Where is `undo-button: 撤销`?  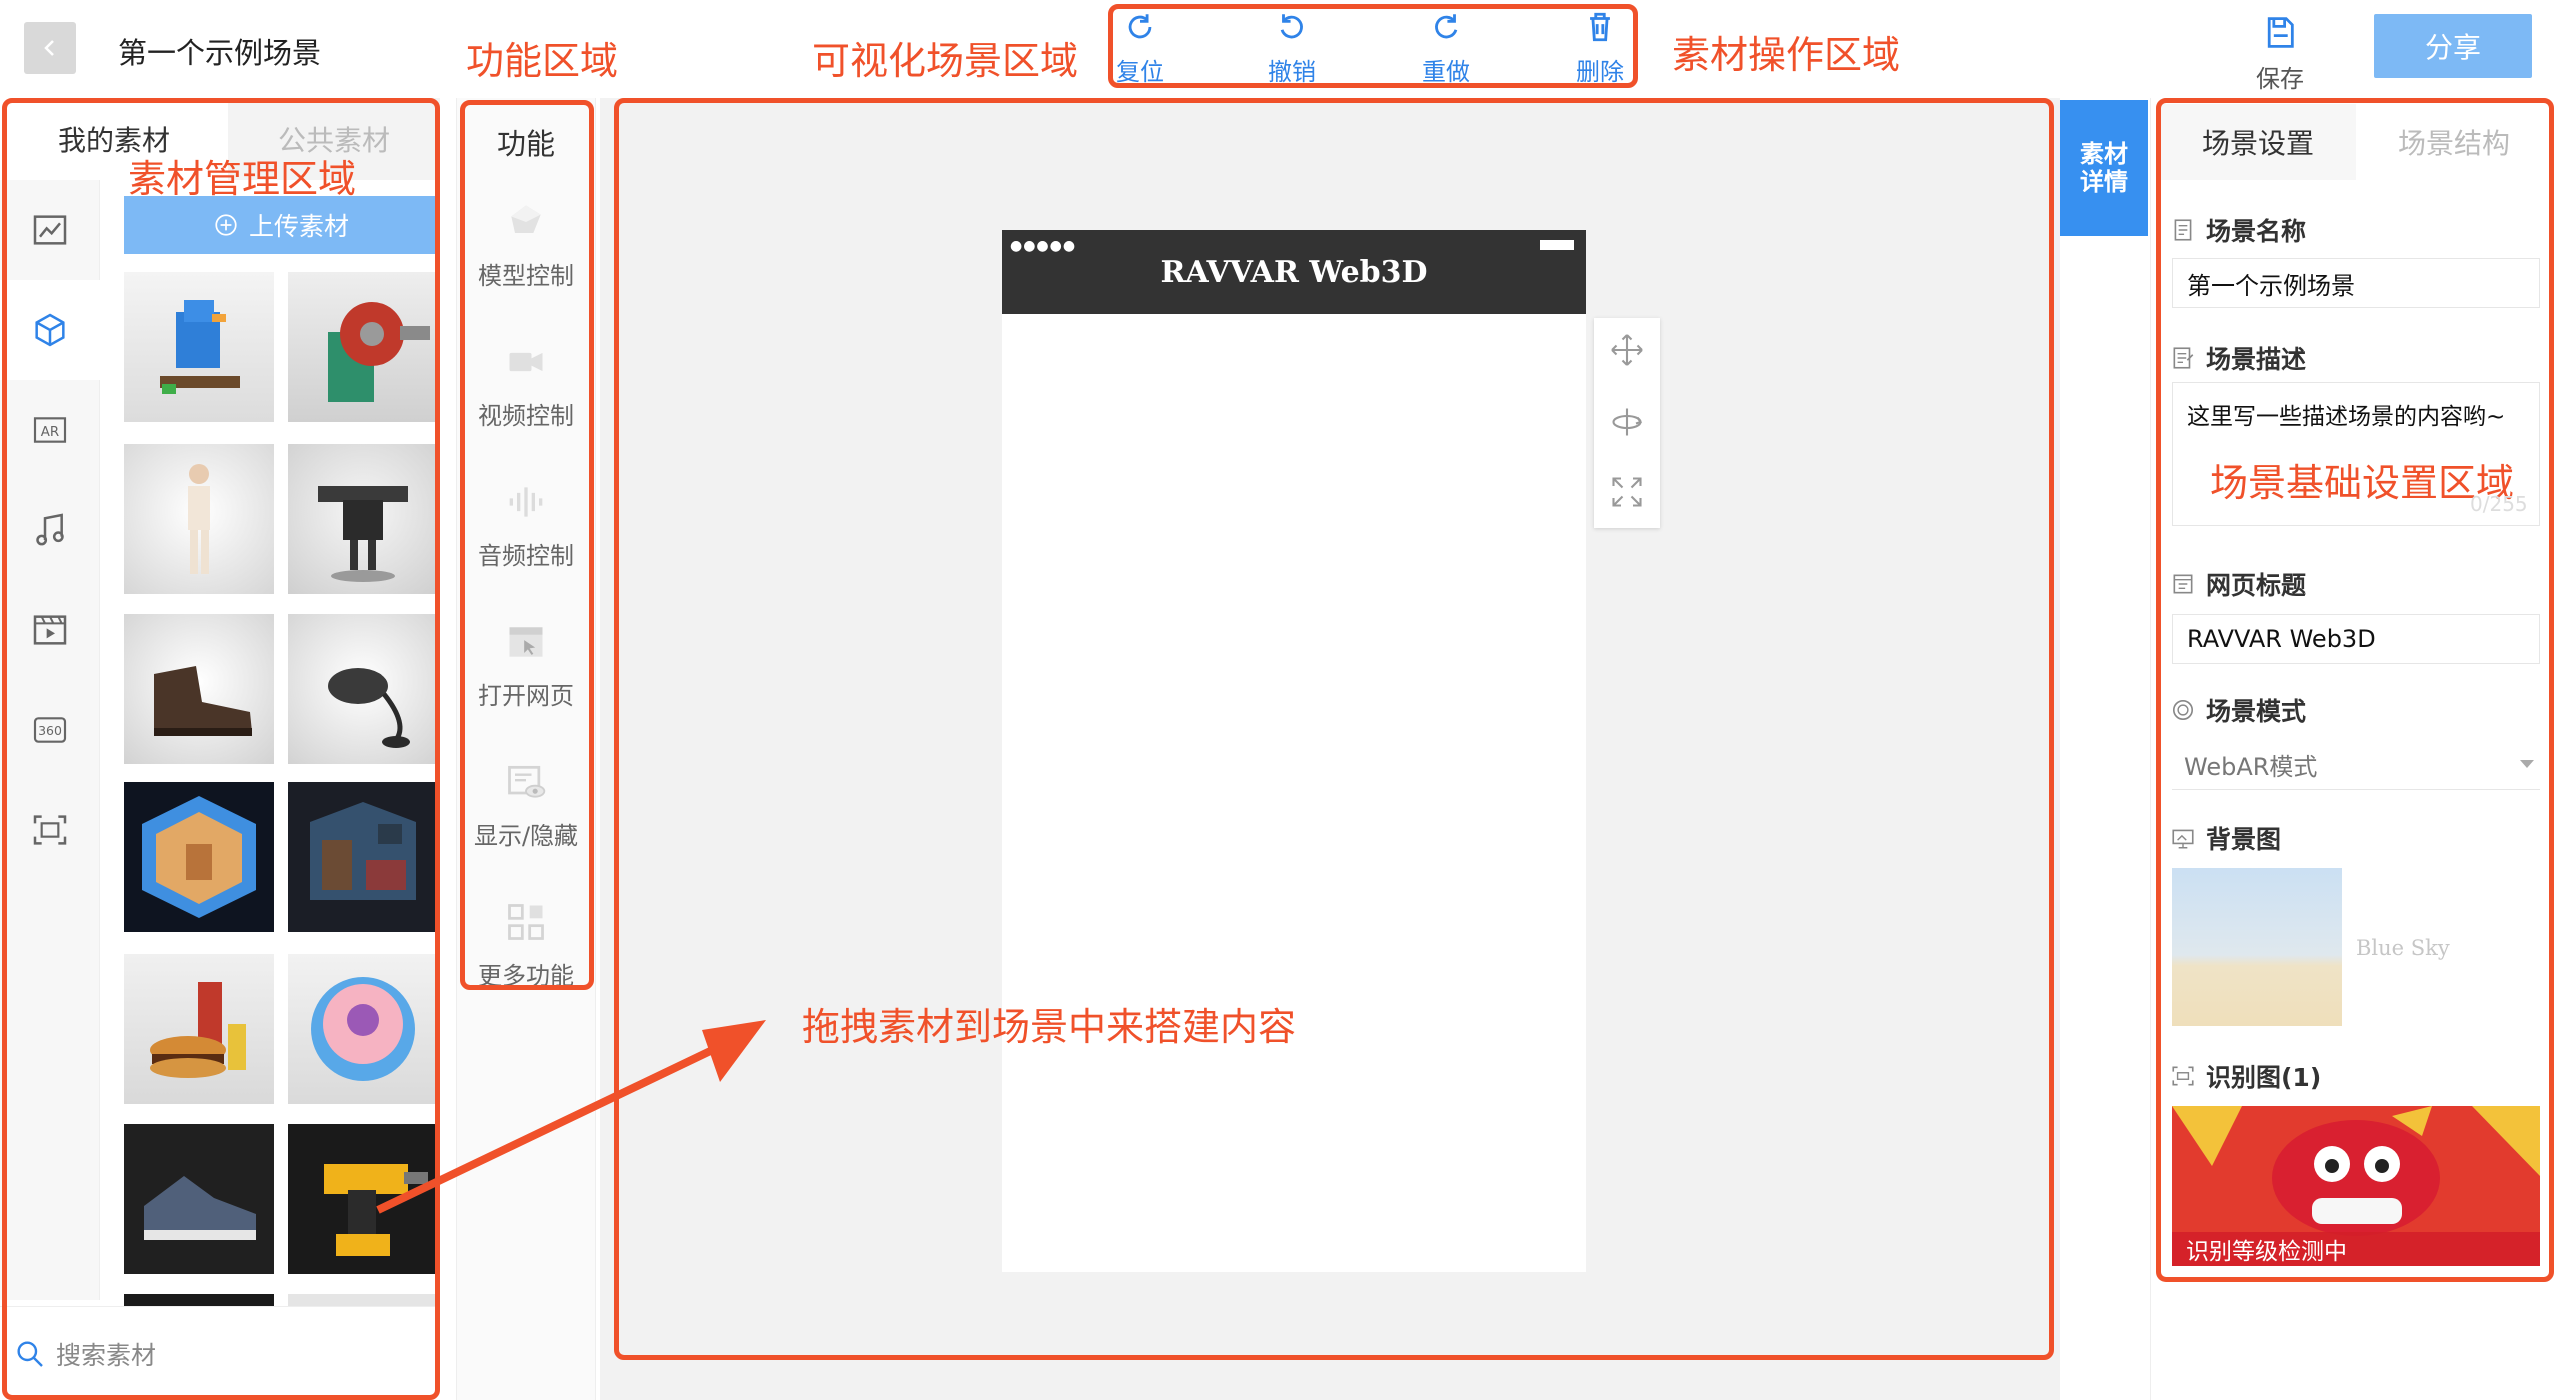
undo-button: 撤销 is located at coordinates (1292, 50).